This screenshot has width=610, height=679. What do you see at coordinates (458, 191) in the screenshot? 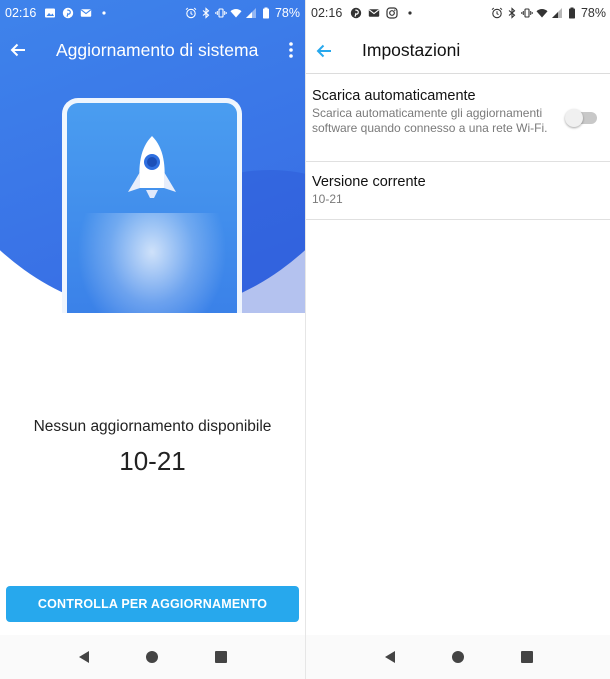
I see `current-version-setting: Versione corrente 10-21` at bounding box center [458, 191].